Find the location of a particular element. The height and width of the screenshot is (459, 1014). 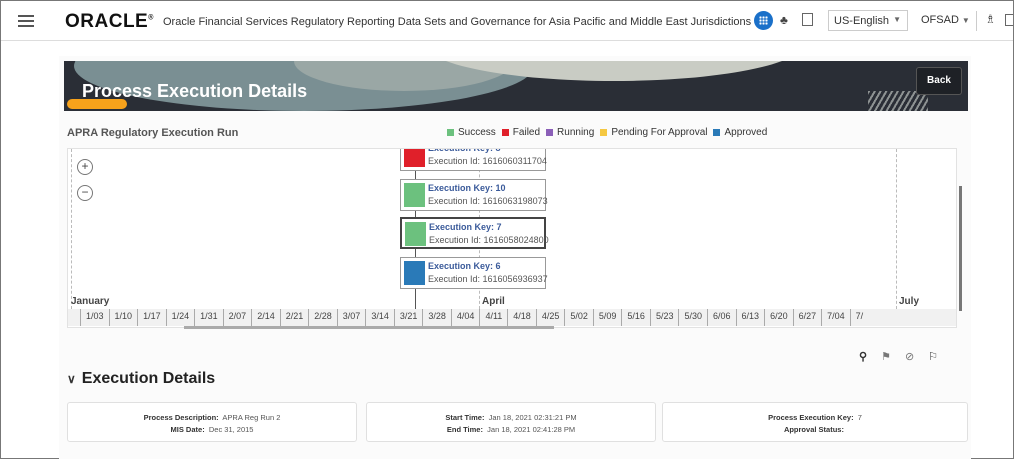

legend-item: Pending For Approval is located at coordinates (653, 132).